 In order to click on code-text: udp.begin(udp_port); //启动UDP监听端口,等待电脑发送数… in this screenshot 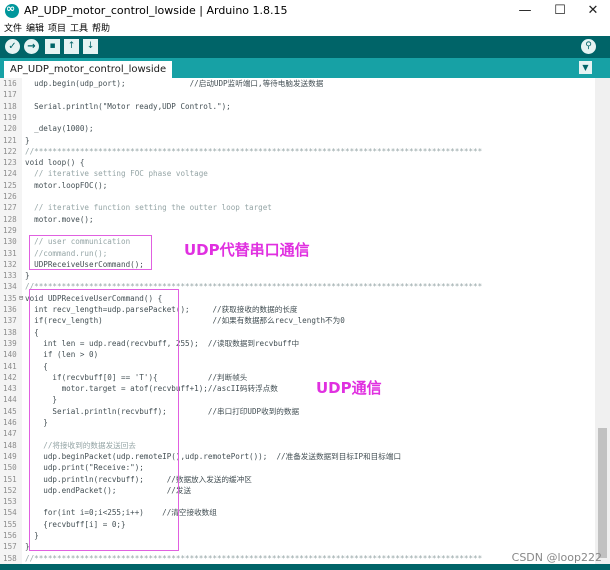, I will do `click(174, 83)`.